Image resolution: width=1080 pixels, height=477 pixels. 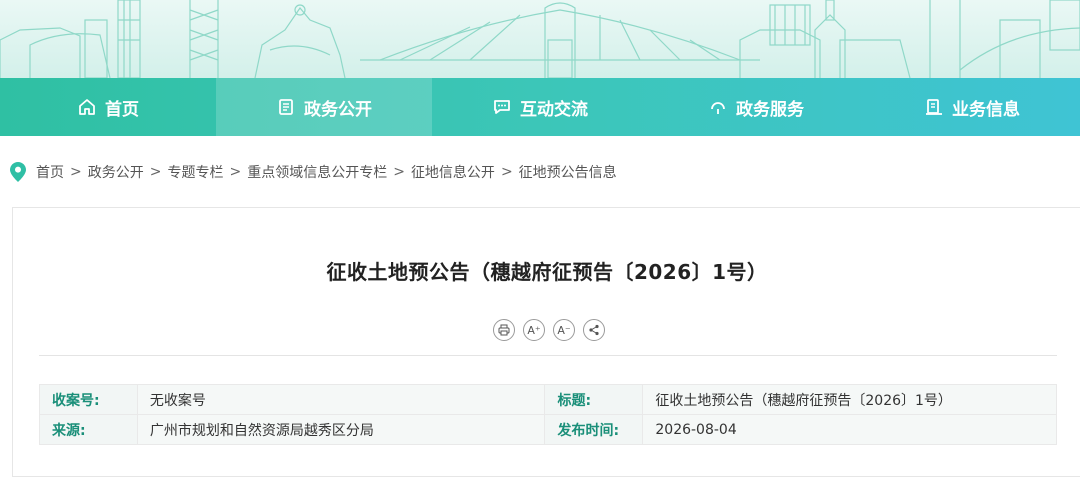 I want to click on nav-label: 首页, so click(x=122, y=109).